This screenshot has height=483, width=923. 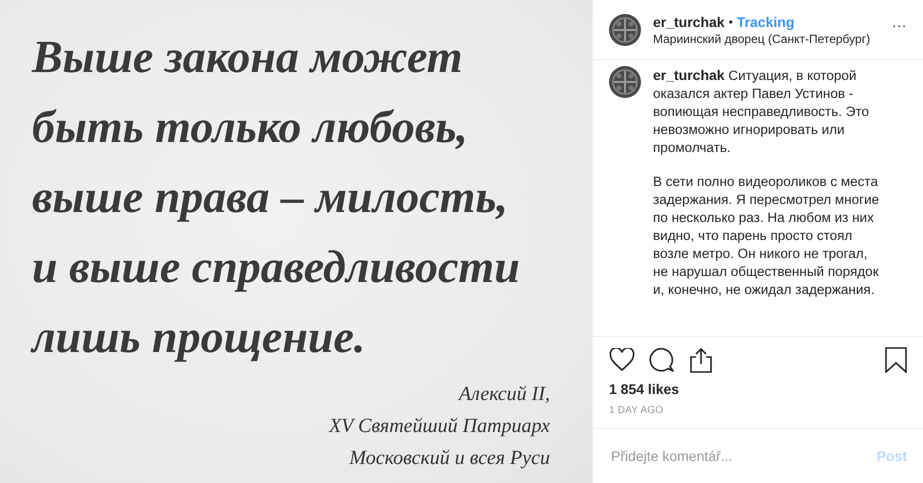 I want to click on attribution-line: Московский и всея Руси, so click(x=449, y=458).